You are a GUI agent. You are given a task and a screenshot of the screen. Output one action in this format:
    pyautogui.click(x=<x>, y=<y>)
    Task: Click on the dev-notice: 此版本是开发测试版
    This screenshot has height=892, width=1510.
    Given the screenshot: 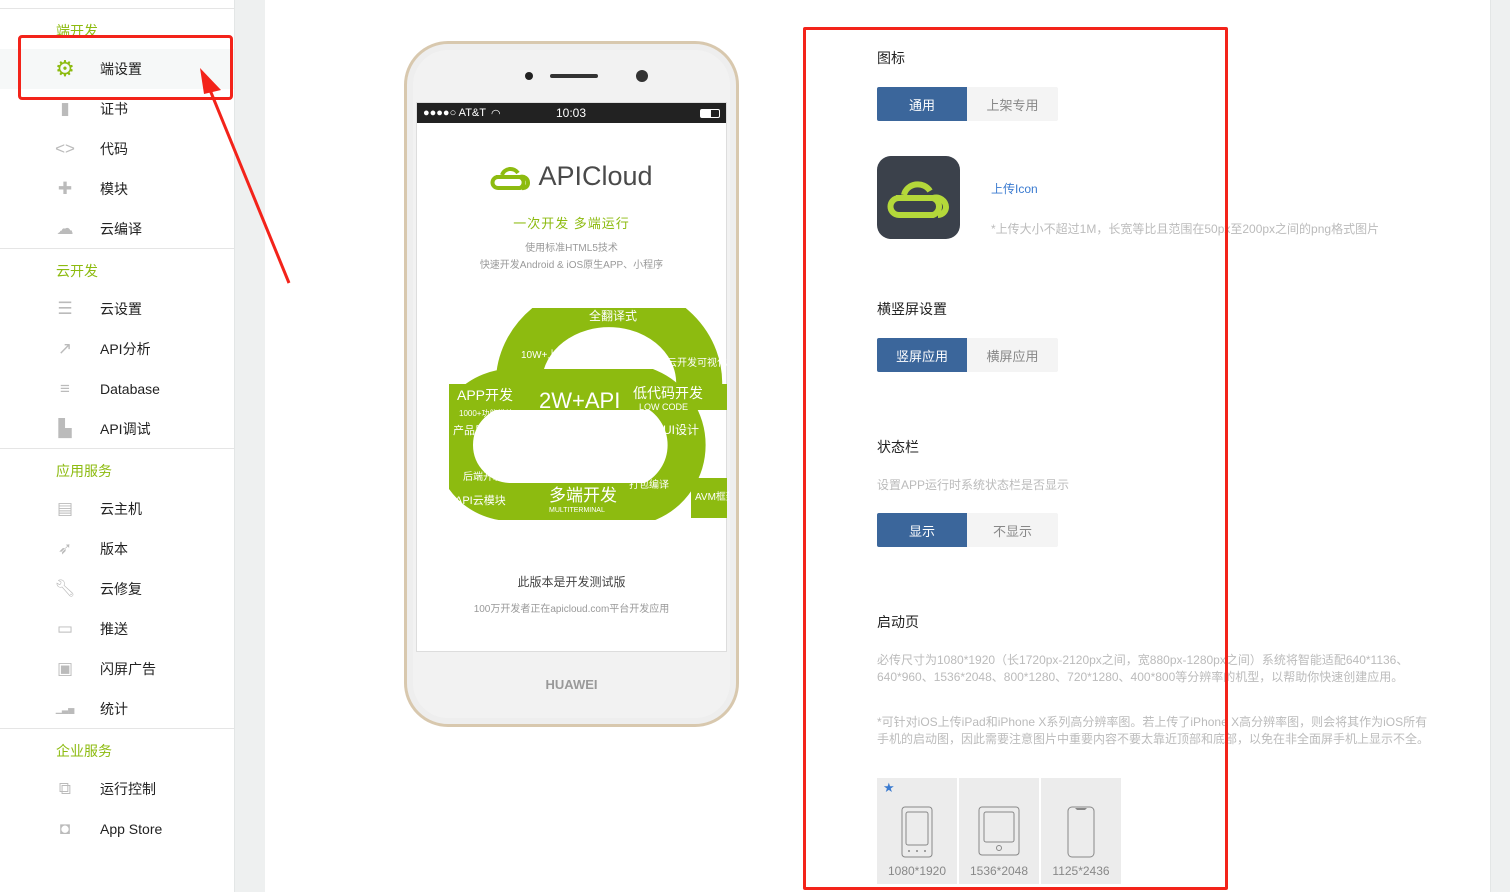 What is the action you would take?
    pyautogui.click(x=571, y=582)
    